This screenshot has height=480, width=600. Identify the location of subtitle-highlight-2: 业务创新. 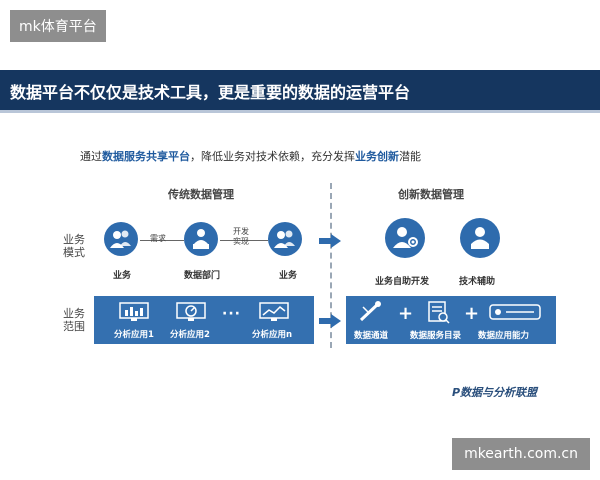
(377, 156).